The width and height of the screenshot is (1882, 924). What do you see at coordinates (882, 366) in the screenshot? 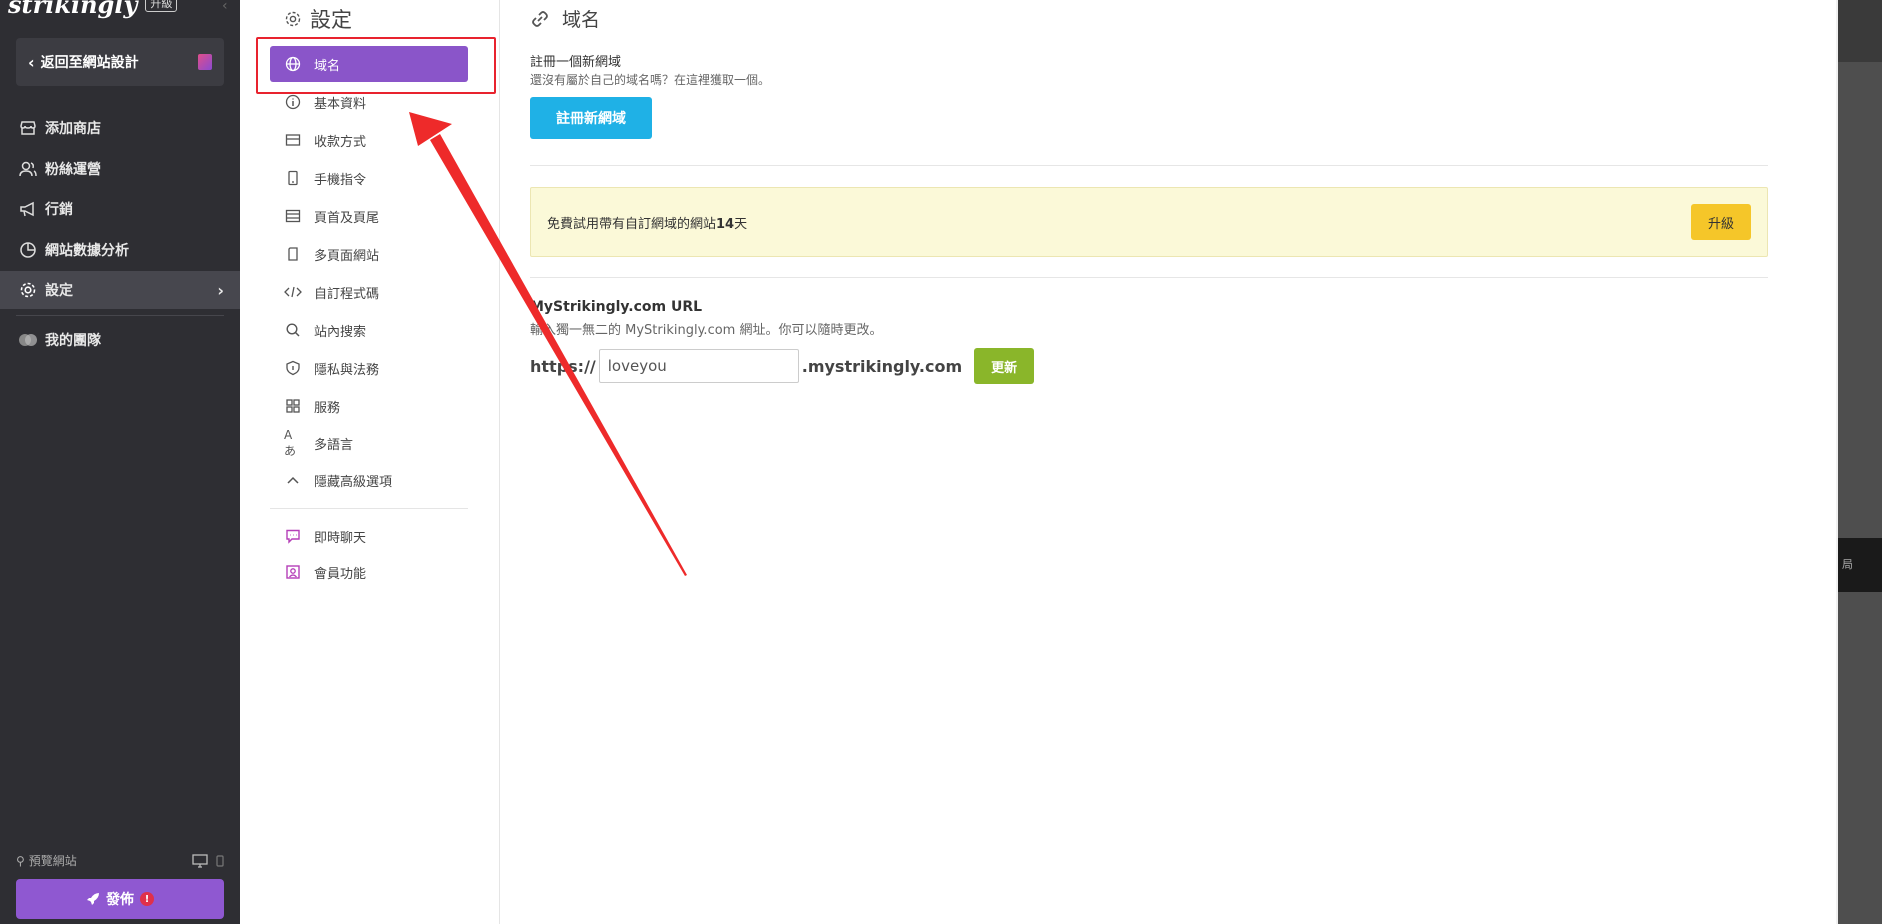
I see `url-suffix: .mystrikingly.com` at bounding box center [882, 366].